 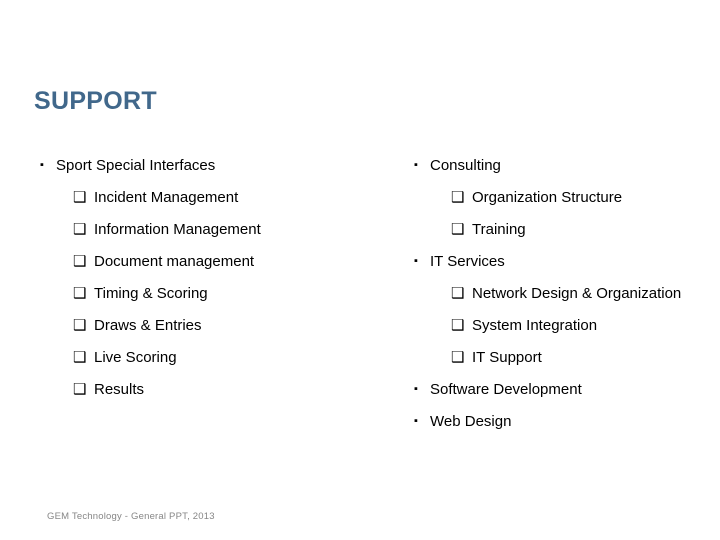 What do you see at coordinates (131, 516) in the screenshot?
I see `slide-footer: GEM Technology - General PPT, 2013` at bounding box center [131, 516].